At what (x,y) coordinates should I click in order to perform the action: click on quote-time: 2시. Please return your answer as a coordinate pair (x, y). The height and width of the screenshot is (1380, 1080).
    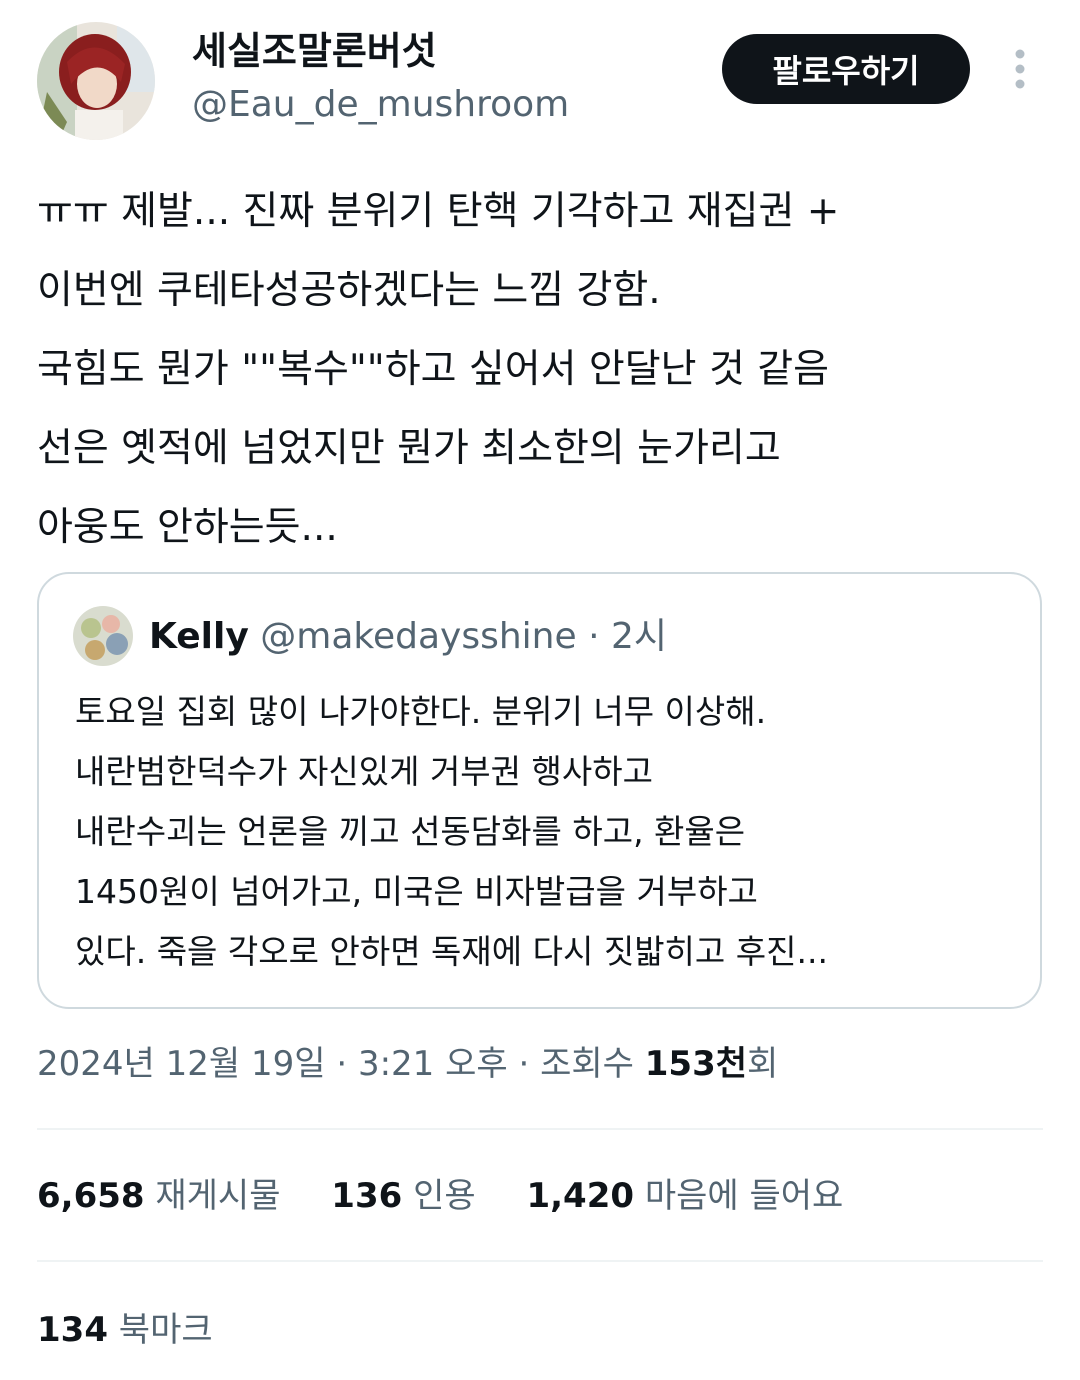
    Looking at the image, I should click on (639, 636).